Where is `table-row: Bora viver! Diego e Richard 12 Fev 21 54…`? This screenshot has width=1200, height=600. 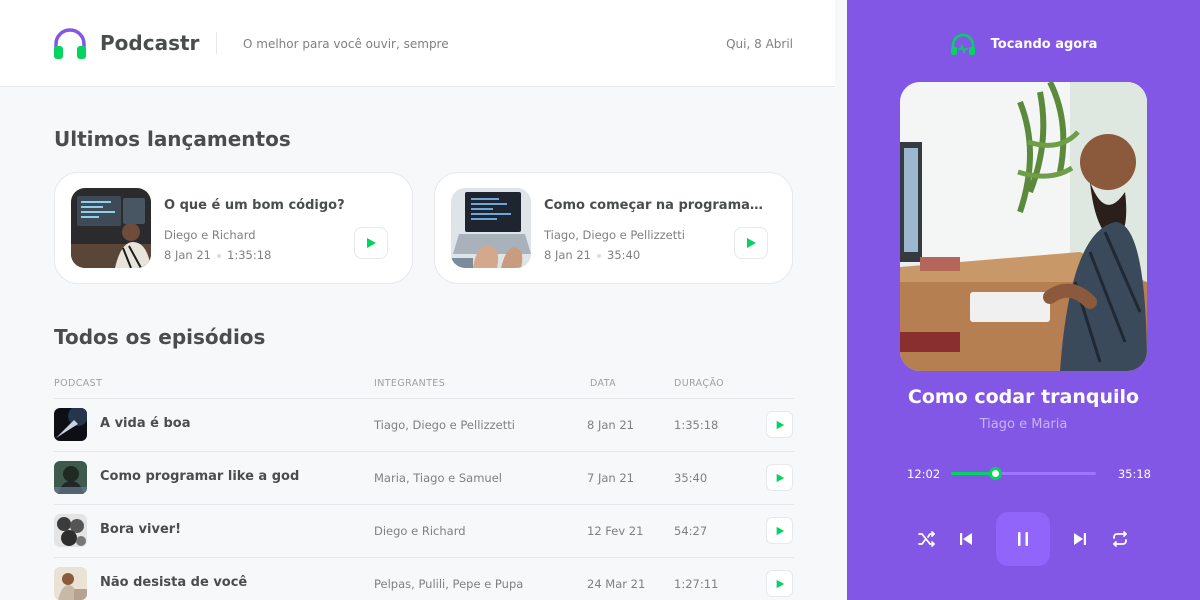 table-row: Bora viver! Diego e Richard 12 Fev 21 54… is located at coordinates (424, 530).